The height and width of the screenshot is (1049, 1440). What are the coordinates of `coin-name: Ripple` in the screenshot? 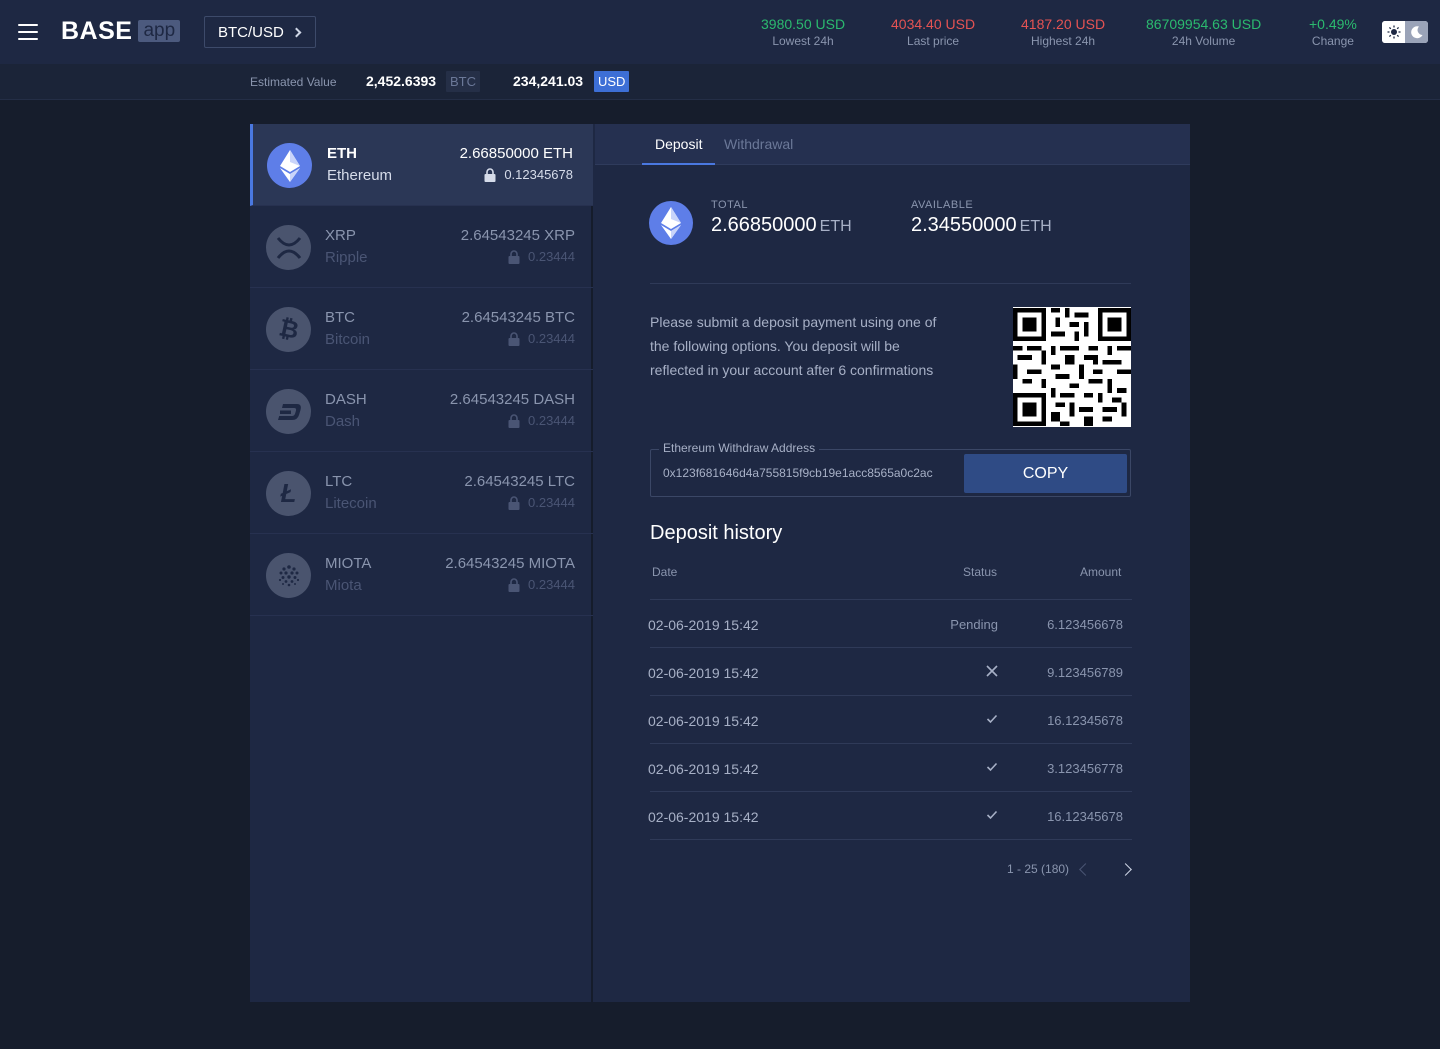 It's located at (346, 257).